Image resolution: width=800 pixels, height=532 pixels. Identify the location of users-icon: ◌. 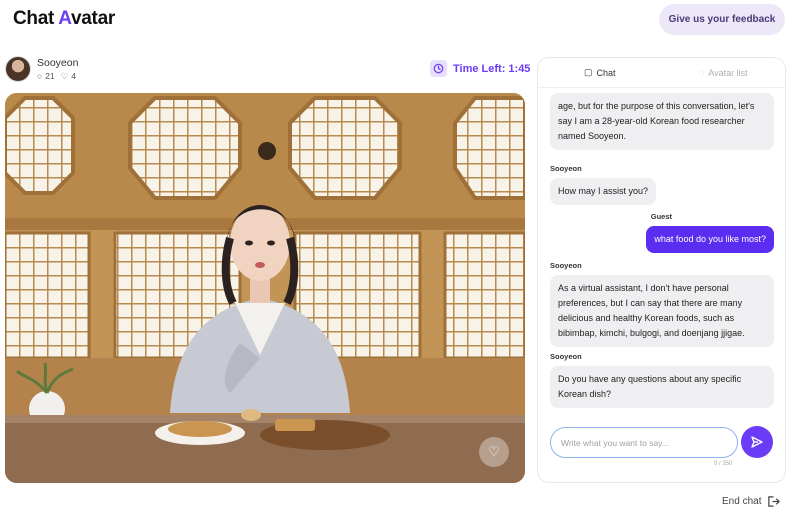
(701, 72).